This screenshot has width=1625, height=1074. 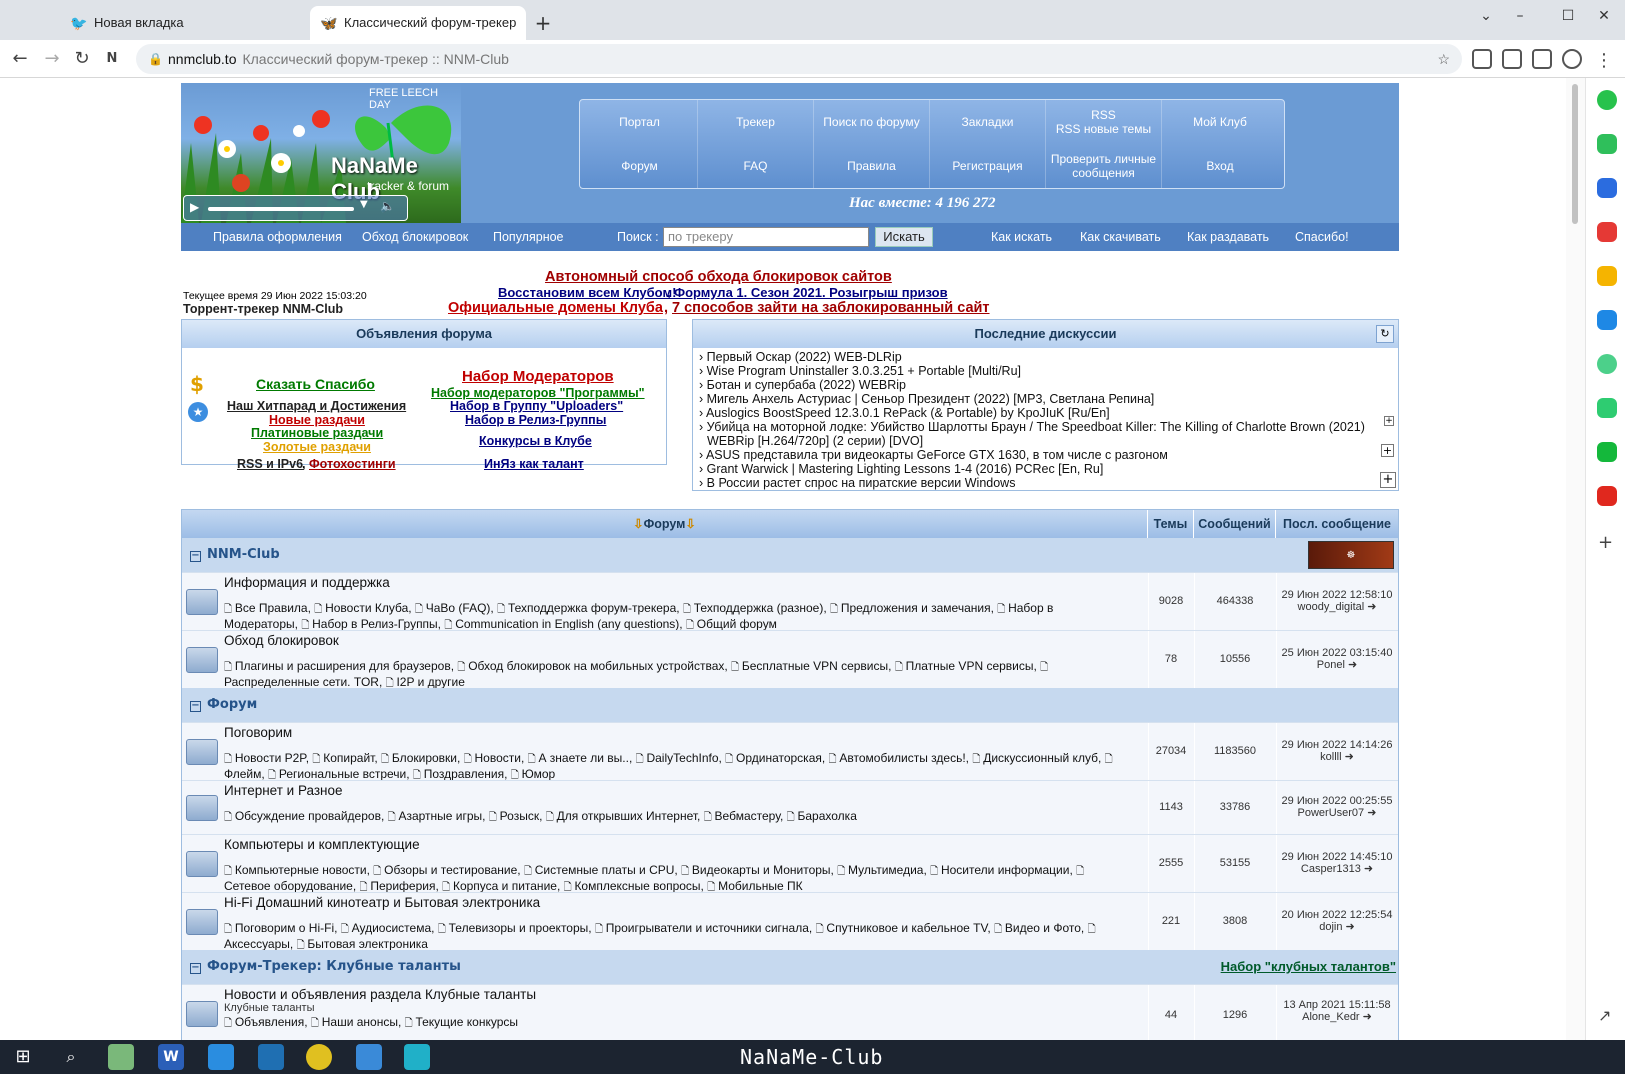 What do you see at coordinates (1575, 154) in the screenshot?
I see `scrollbar-thumb` at bounding box center [1575, 154].